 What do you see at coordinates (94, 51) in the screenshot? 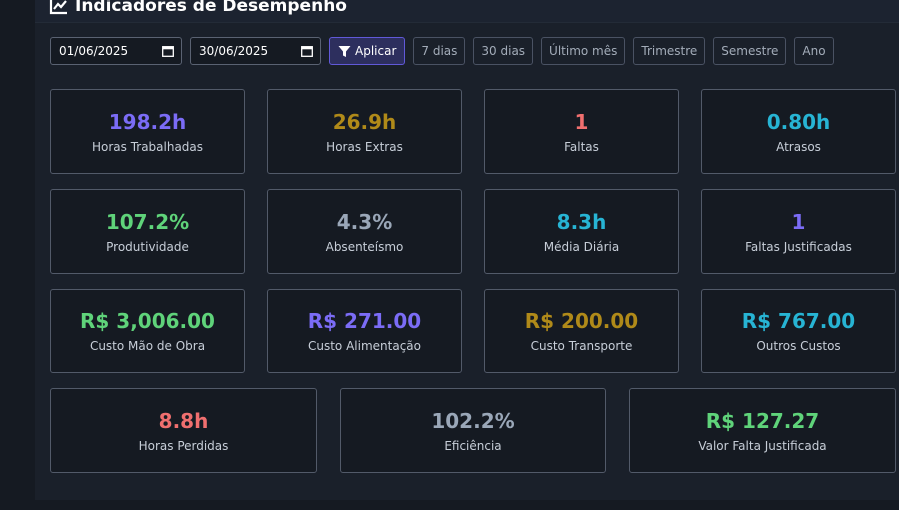
I see `start-date-value: 01/06/2025` at bounding box center [94, 51].